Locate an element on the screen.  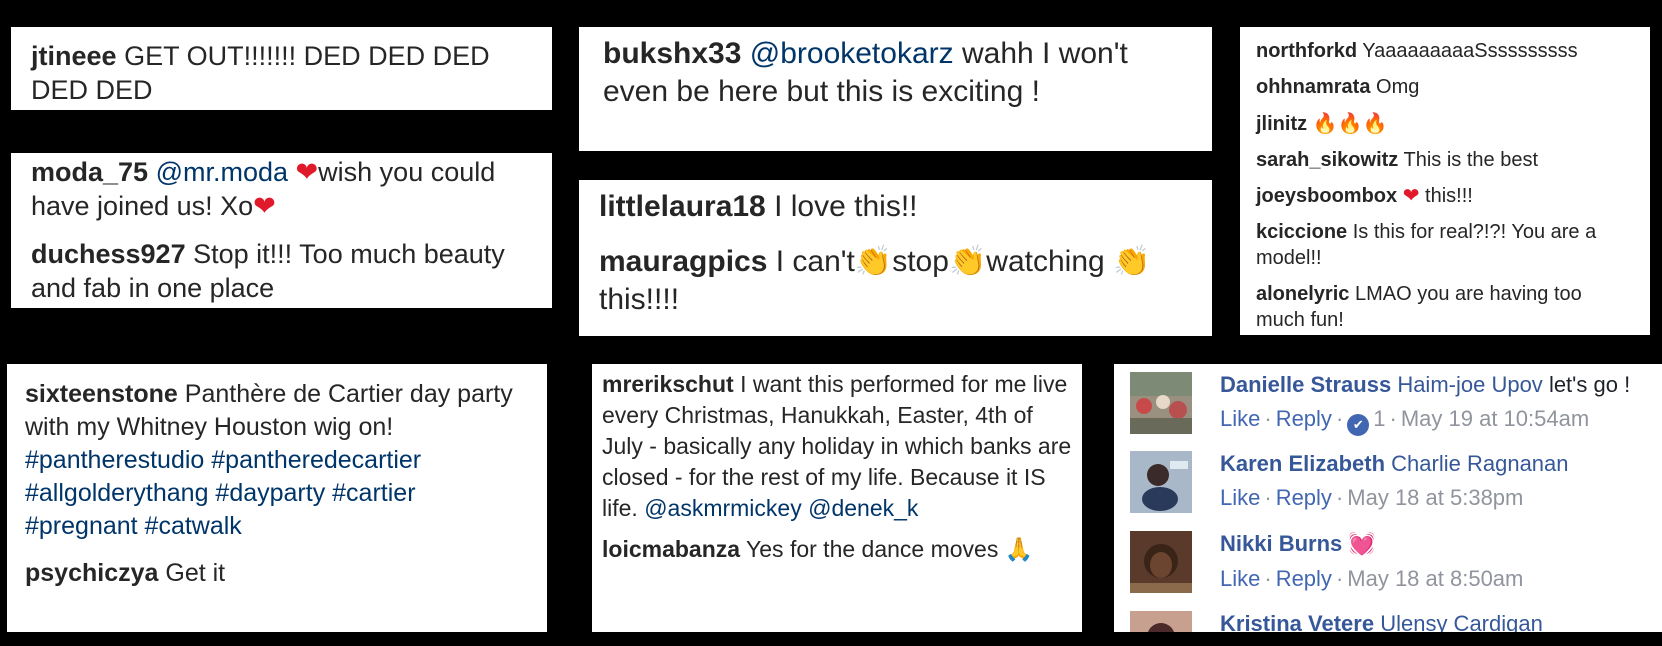
tagged-name: Ulensy Cardigan is located at coordinates (1461, 621).